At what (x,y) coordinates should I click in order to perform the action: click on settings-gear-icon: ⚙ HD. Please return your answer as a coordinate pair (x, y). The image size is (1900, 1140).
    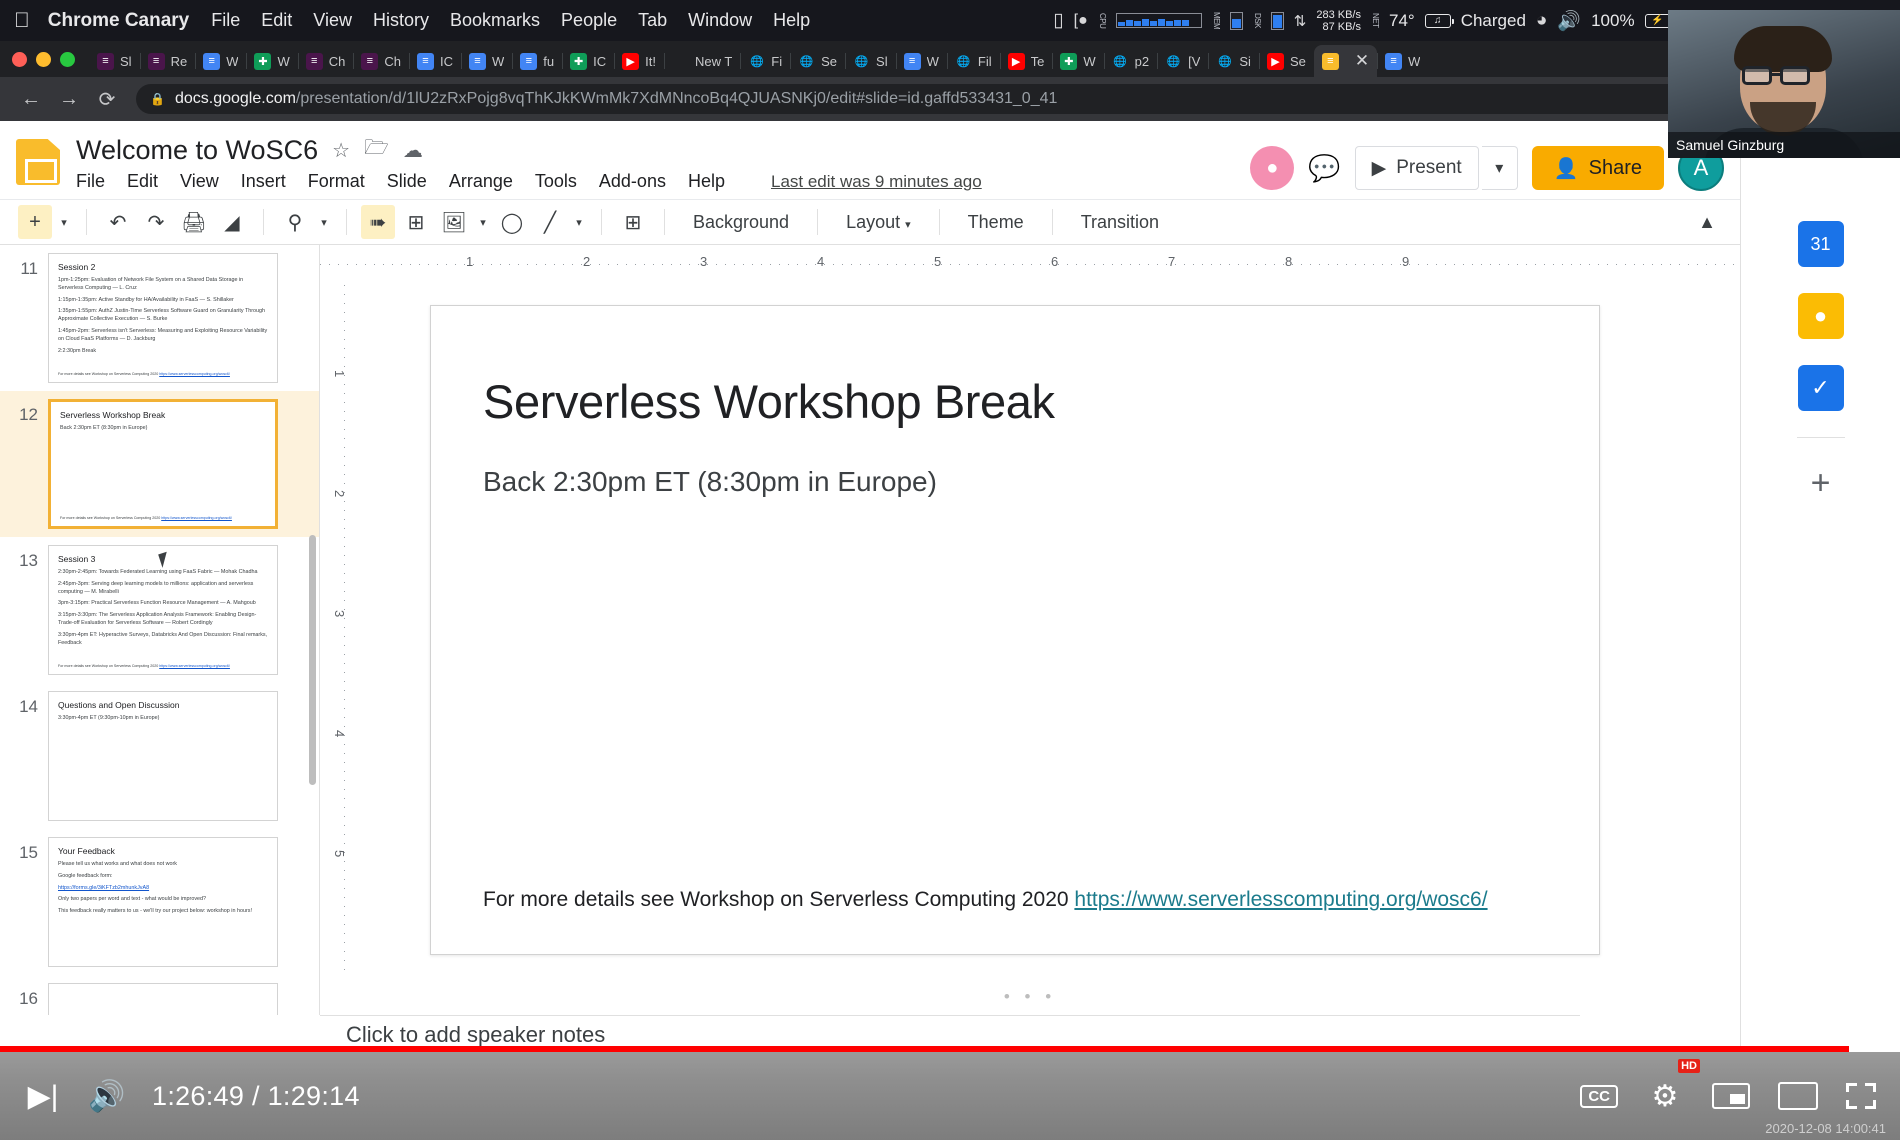
    Looking at the image, I should click on (1673, 1089).